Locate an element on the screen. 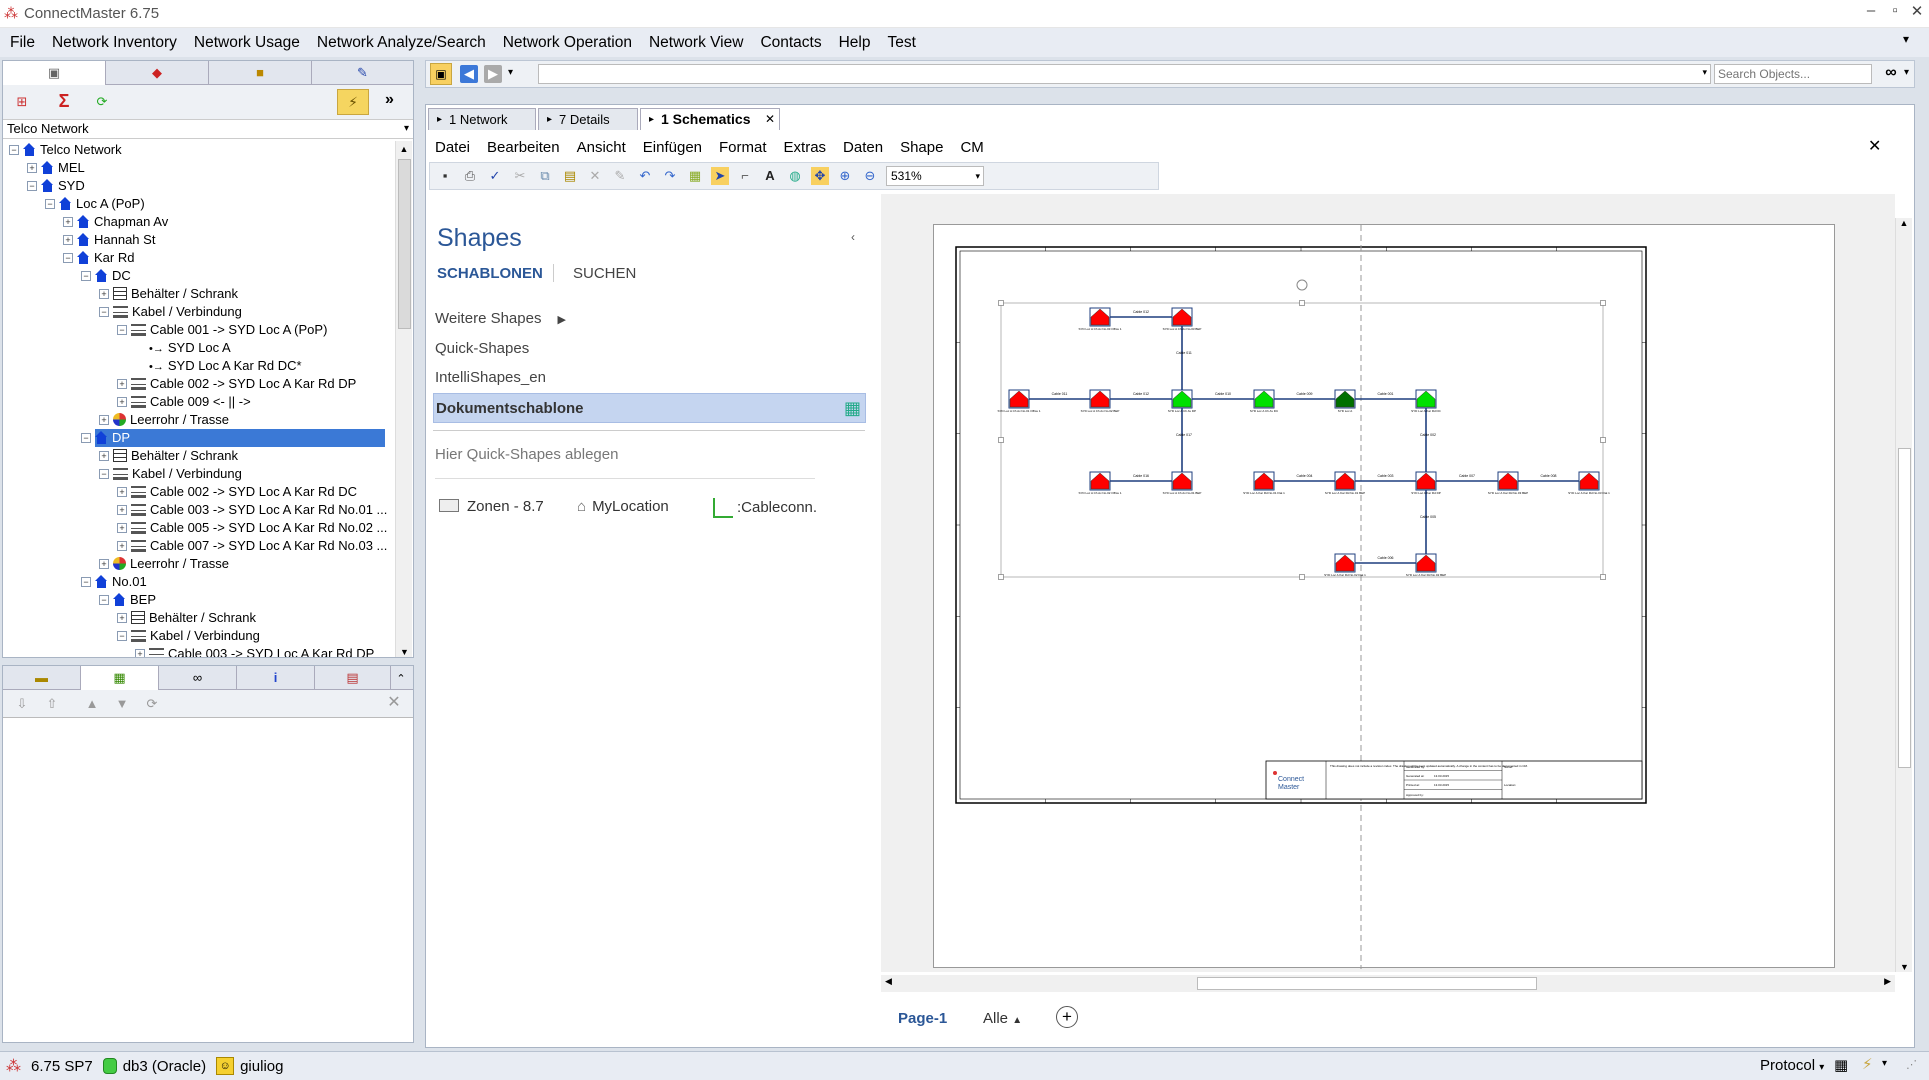 This screenshot has height=1080, width=1929. menu-network-analyze-search: Network Analyze/Search is located at coordinates (401, 43).